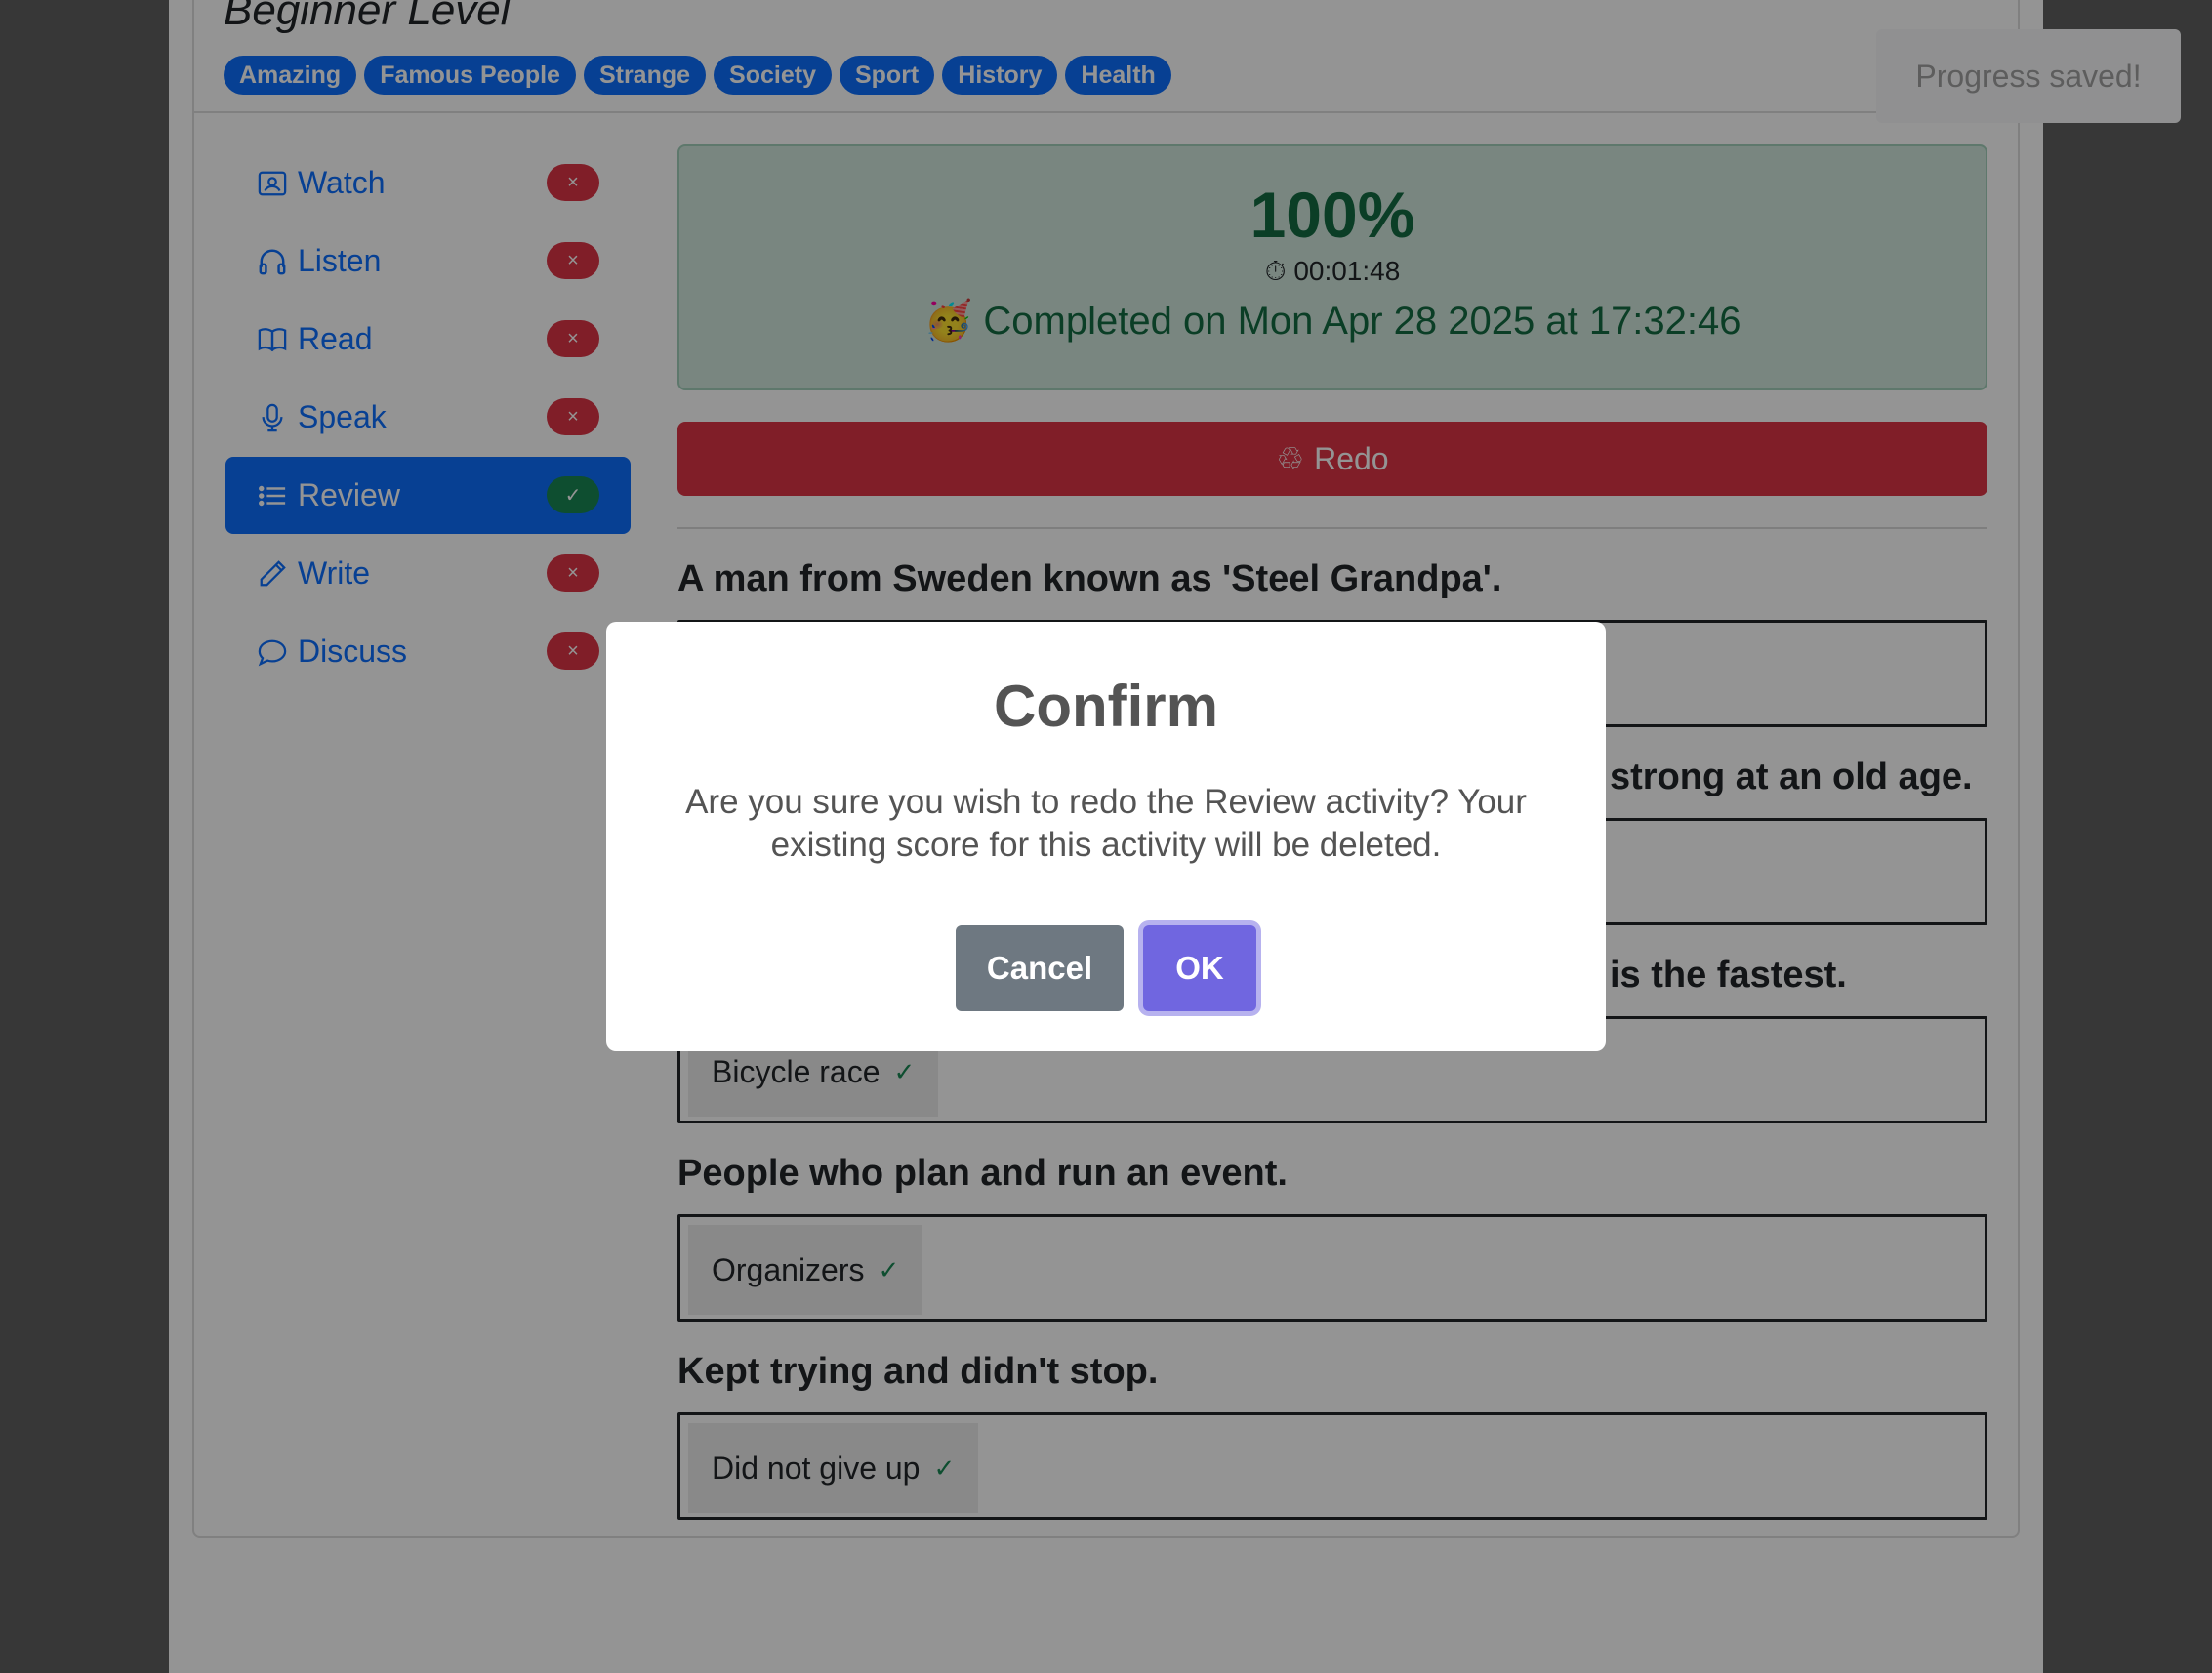  I want to click on ok-button: OK, so click(1199, 968).